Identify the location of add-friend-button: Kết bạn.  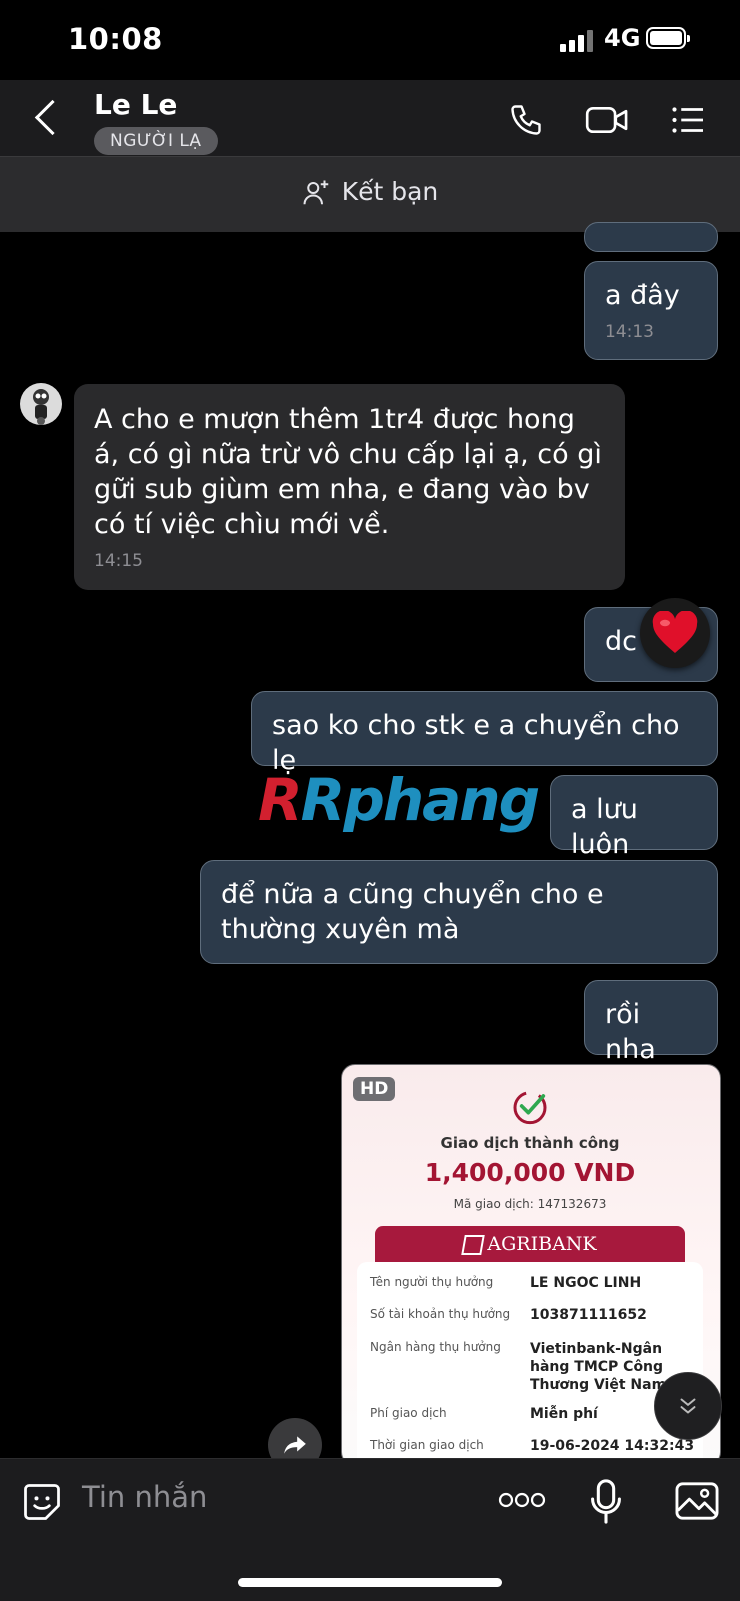
(370, 192).